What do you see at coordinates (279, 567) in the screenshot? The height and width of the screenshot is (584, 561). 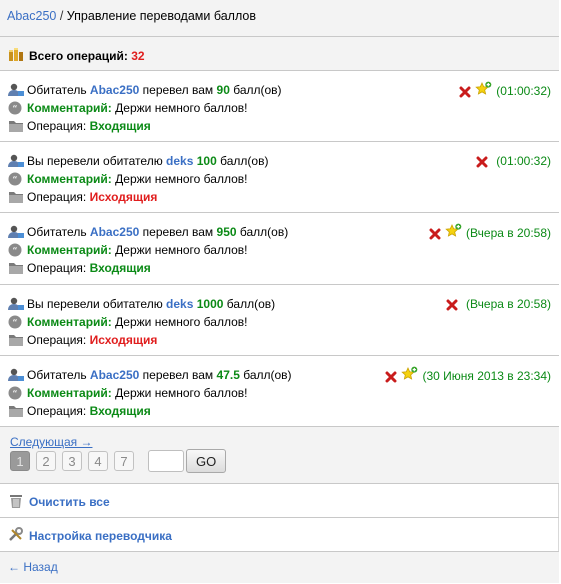 I see `back-bar: ← Назад` at bounding box center [279, 567].